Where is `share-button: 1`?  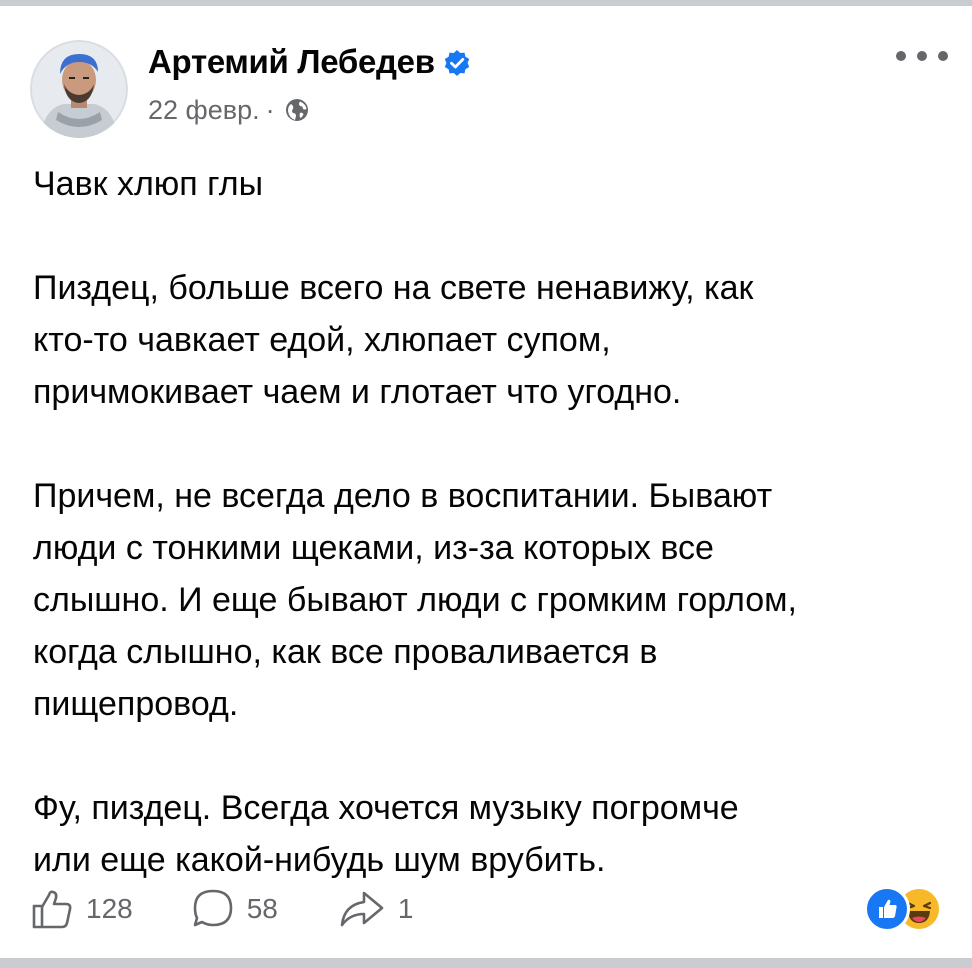
share-button: 1 is located at coordinates (376, 909).